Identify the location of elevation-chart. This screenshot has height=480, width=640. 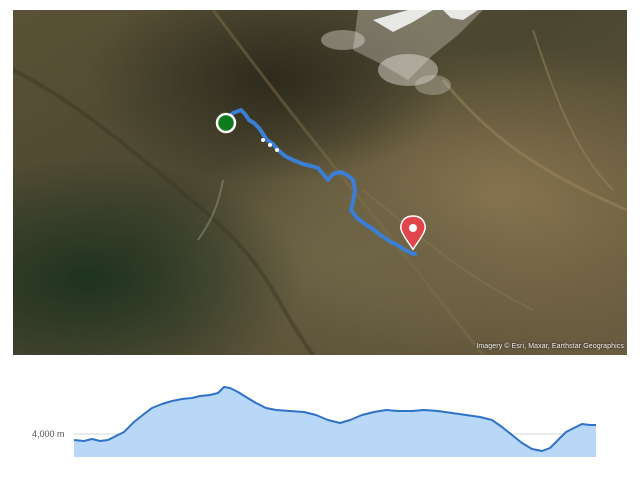
(334, 421).